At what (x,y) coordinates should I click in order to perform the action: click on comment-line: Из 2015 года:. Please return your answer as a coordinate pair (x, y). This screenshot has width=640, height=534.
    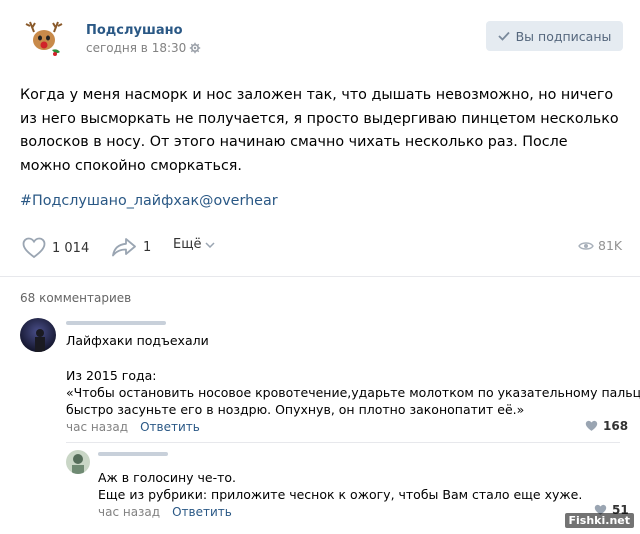
    Looking at the image, I should click on (111, 375).